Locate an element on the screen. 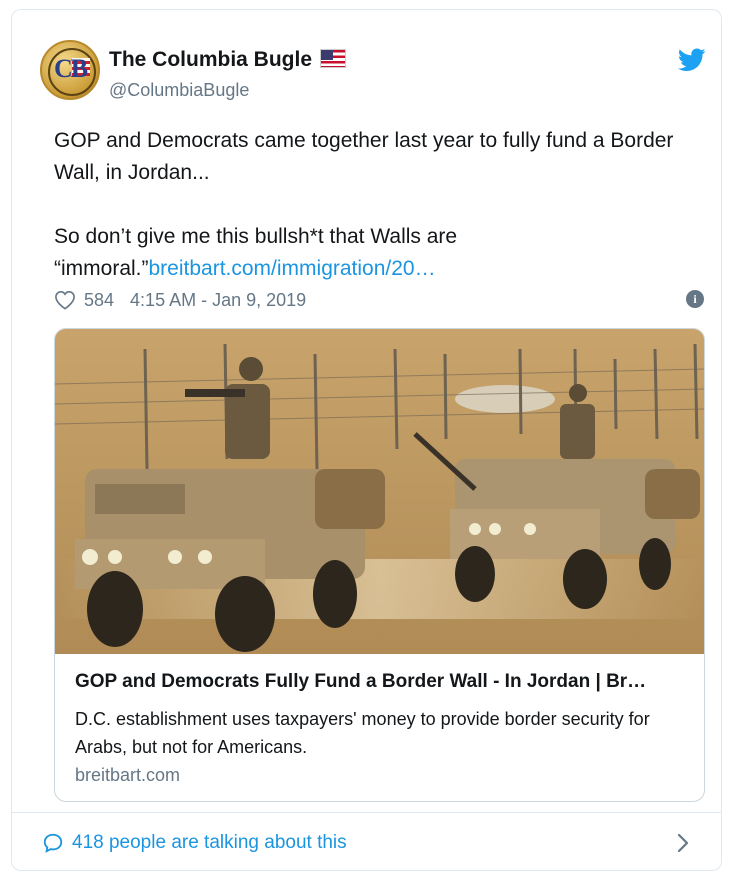  heart-icon is located at coordinates (65, 300).